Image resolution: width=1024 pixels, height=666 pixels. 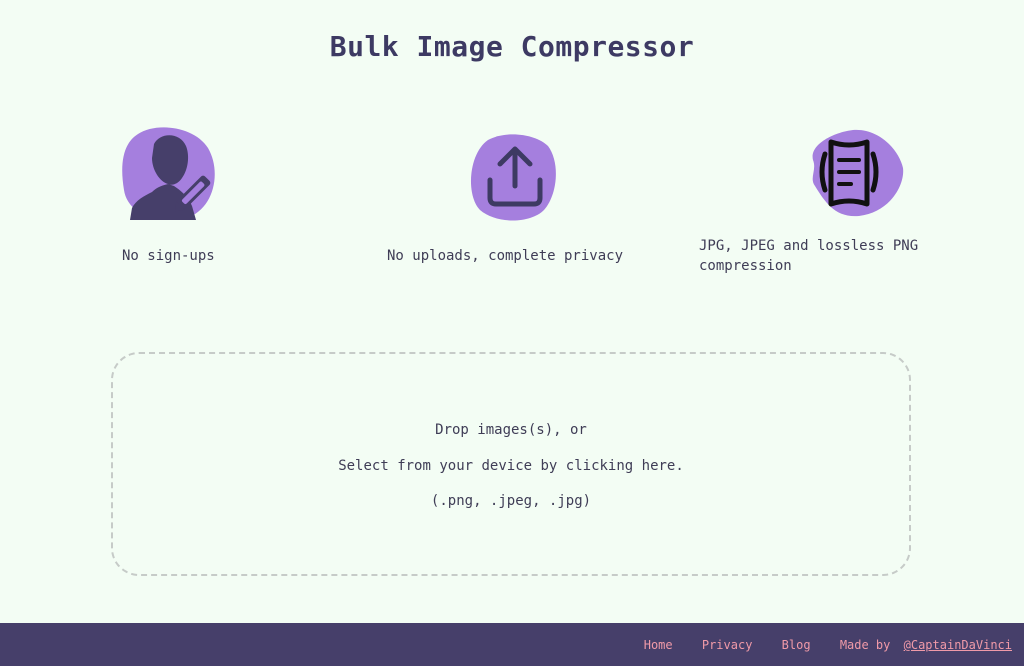 What do you see at coordinates (865, 645) in the screenshot?
I see `made-by-label: Made by` at bounding box center [865, 645].